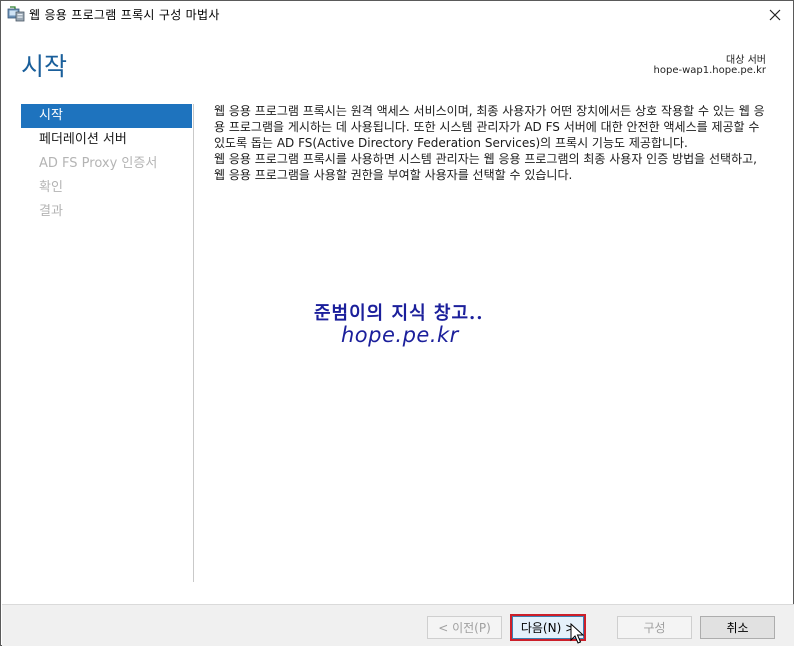 This screenshot has width=794, height=646. What do you see at coordinates (398, 625) in the screenshot?
I see `wizard-footer: < 이전(P) 다음(N) > 구성 취소` at bounding box center [398, 625].